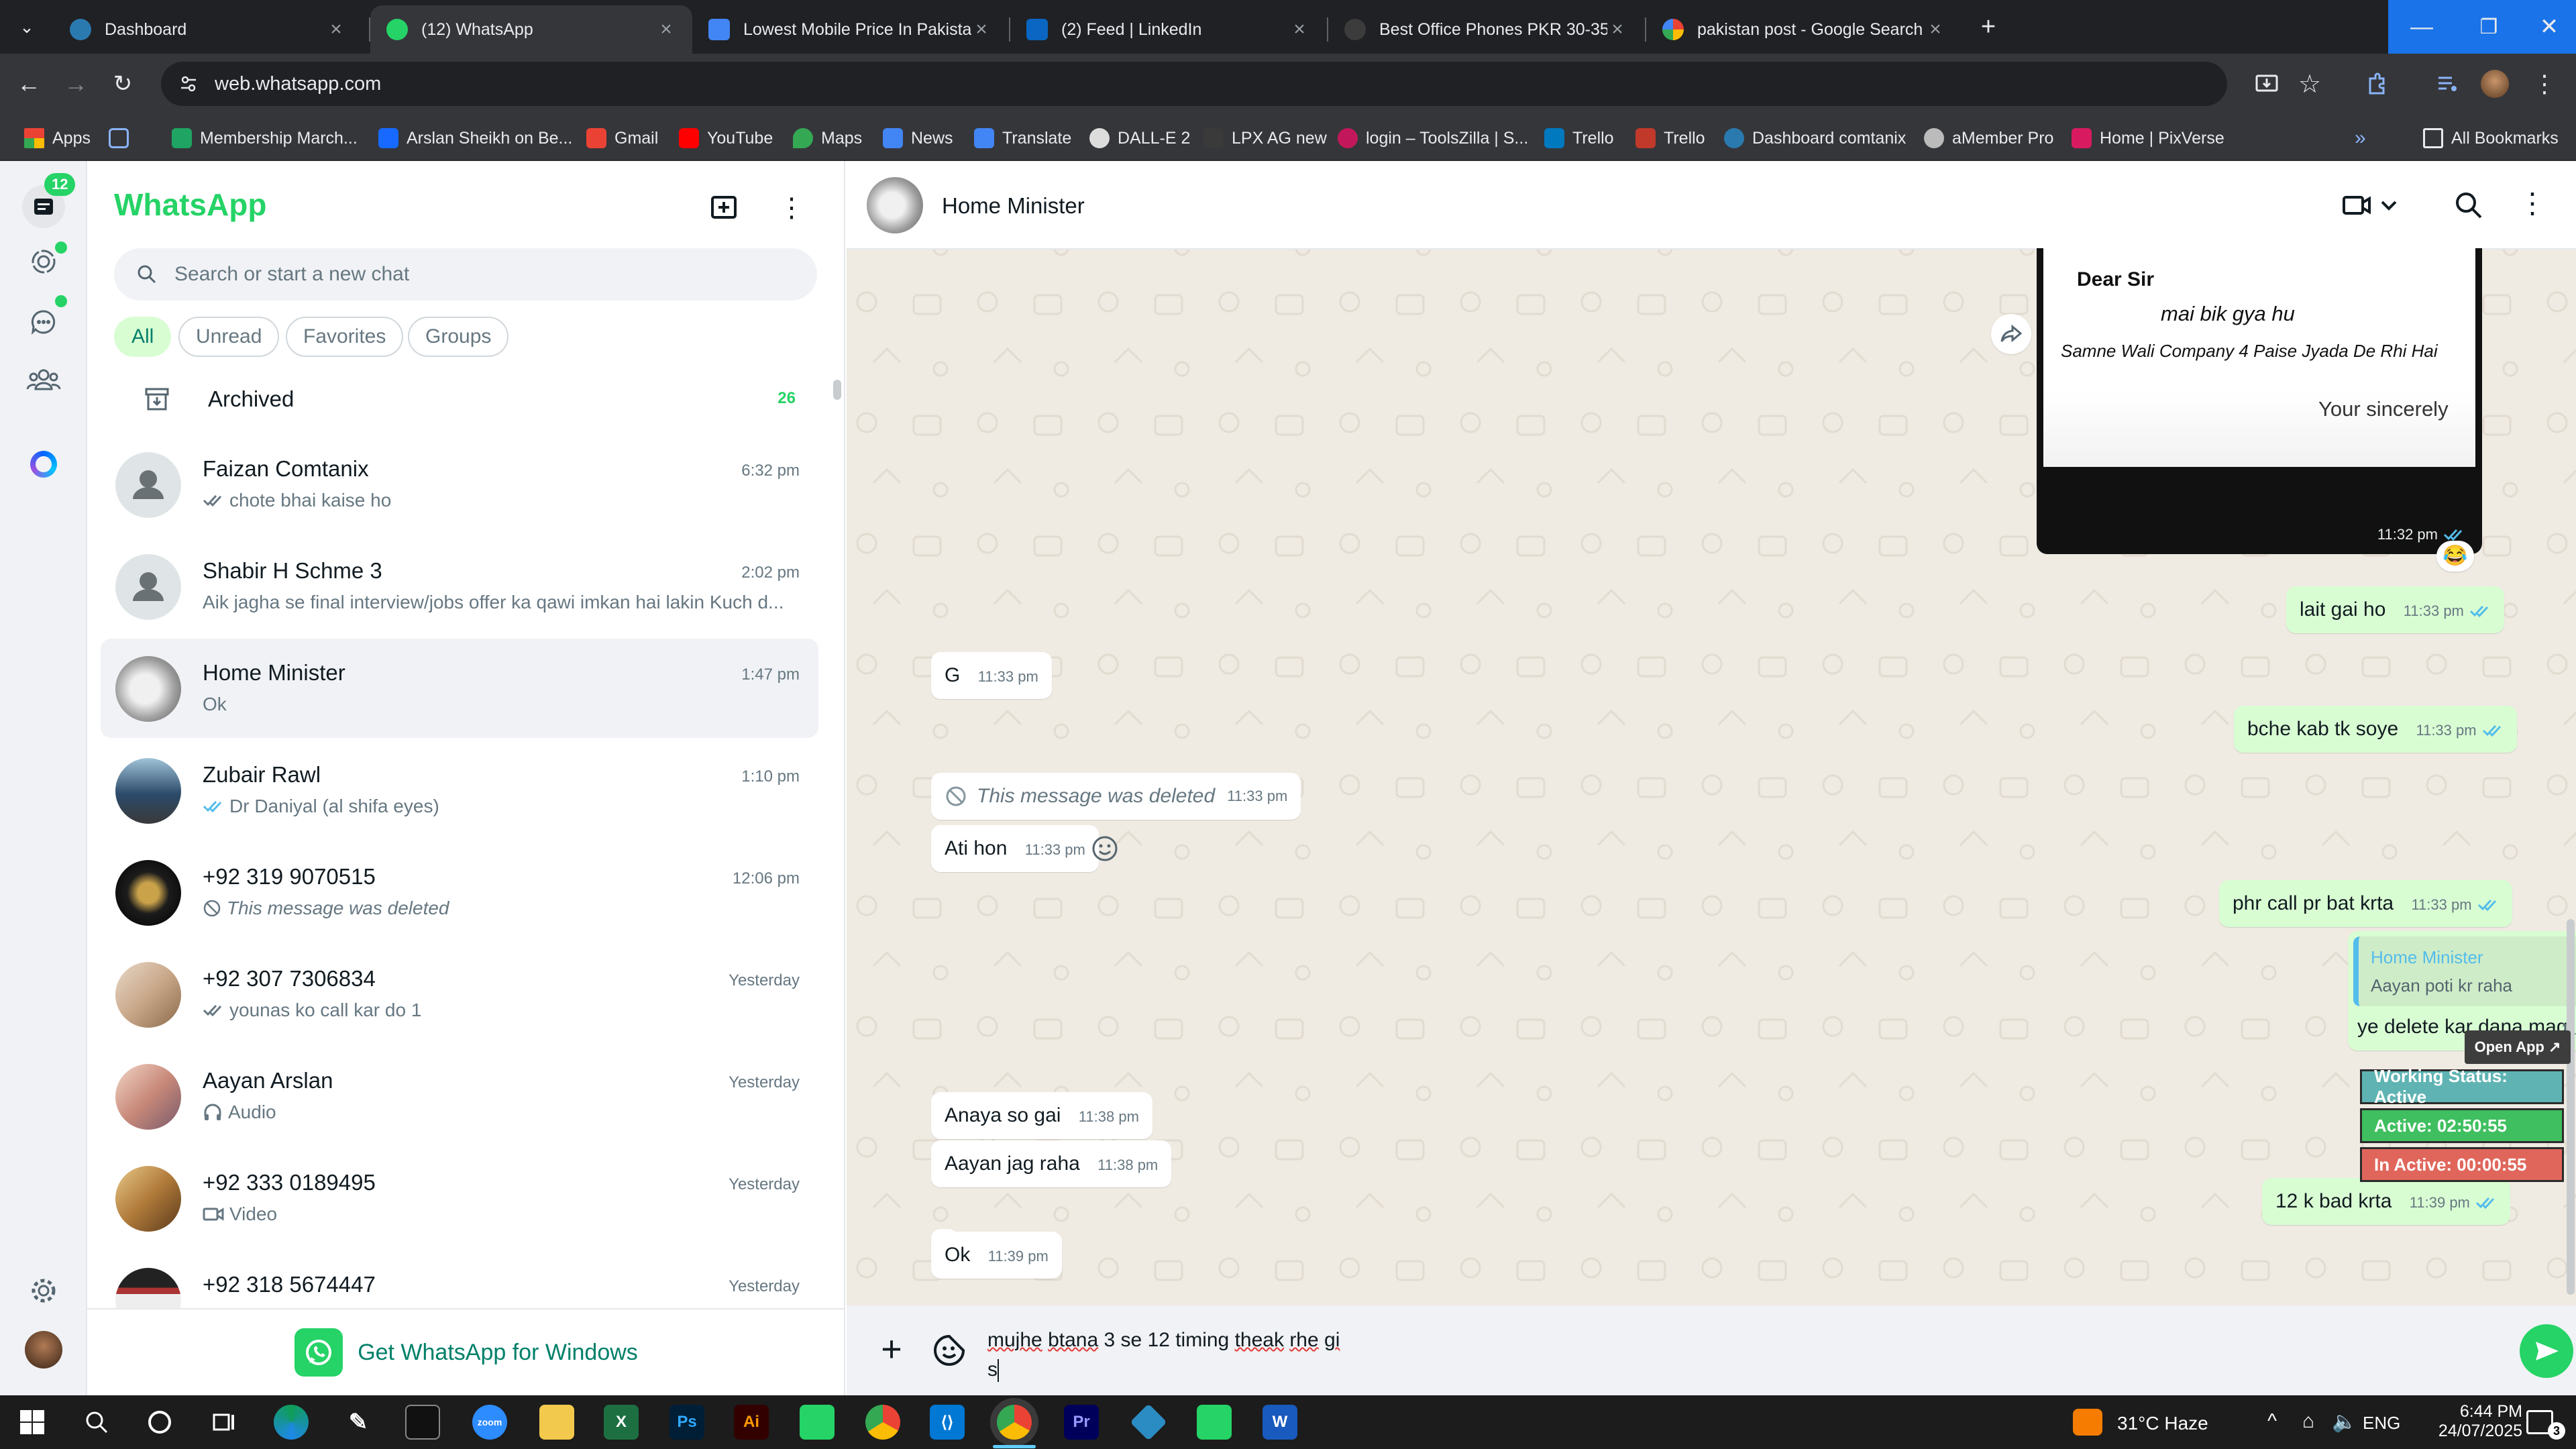  What do you see at coordinates (2376, 83) in the screenshot?
I see `extensions-icon` at bounding box center [2376, 83].